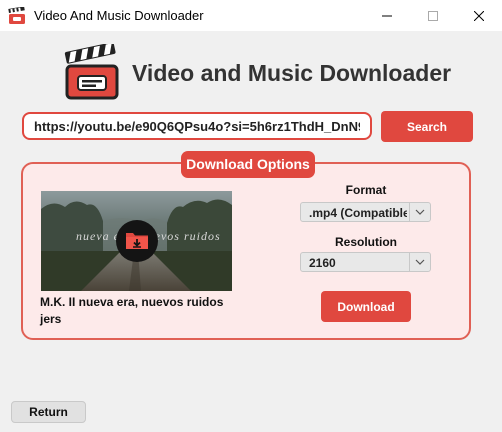 The height and width of the screenshot is (432, 502). Describe the element at coordinates (251, 15) in the screenshot. I see `window-titlebar: Video And Music Downloader` at that location.